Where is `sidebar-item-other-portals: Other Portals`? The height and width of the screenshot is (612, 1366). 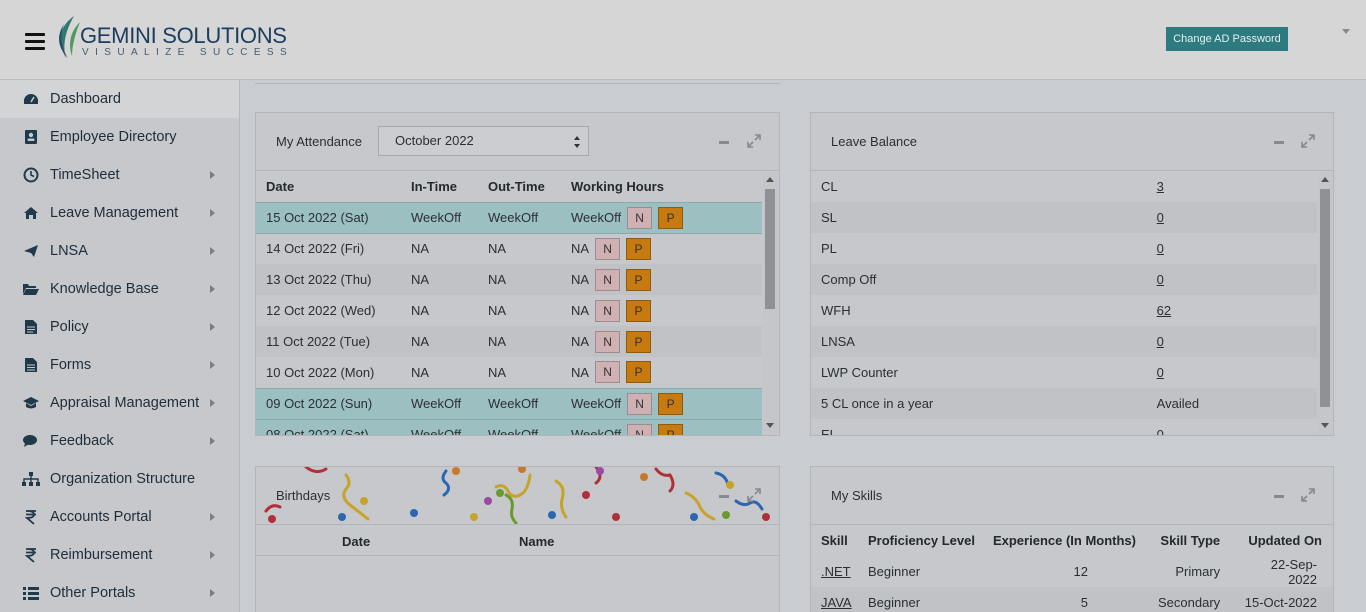
sidebar-item-other-portals: Other Portals is located at coordinates (119, 593).